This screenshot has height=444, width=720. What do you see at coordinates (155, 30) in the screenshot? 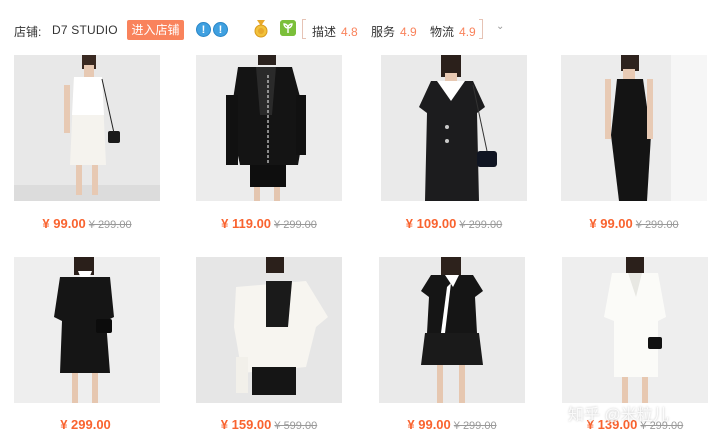
I see `enter-shop-button: 进入店铺` at bounding box center [155, 30].